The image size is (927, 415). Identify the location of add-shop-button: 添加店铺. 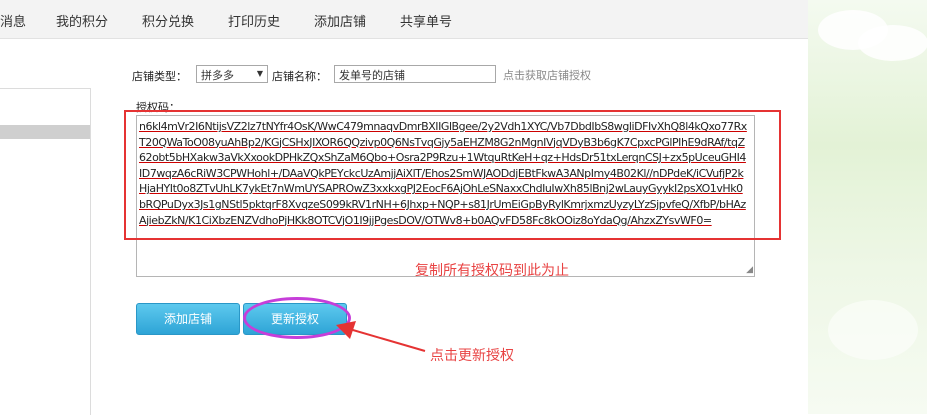
(188, 319).